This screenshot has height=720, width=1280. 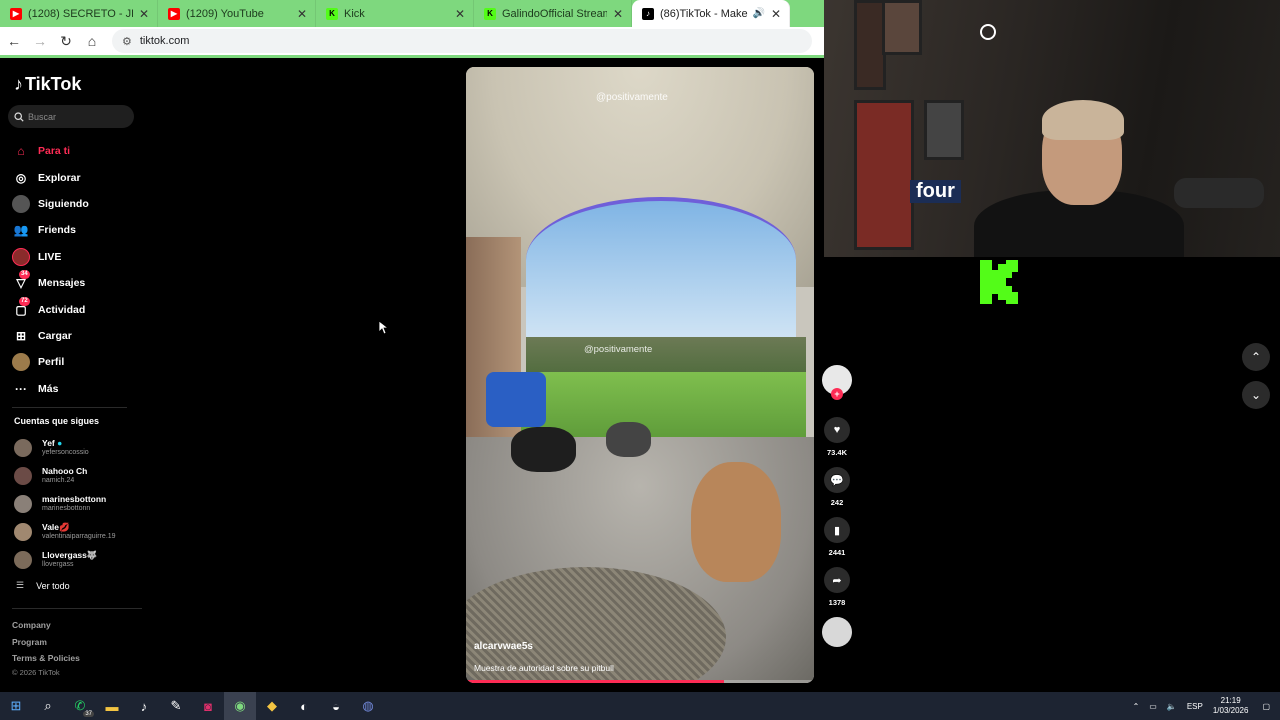 What do you see at coordinates (711, 13) in the screenshot?
I see `tab-tiktok: ♪ (86)TikTok - Make Your Day 🔊 ✕` at bounding box center [711, 13].